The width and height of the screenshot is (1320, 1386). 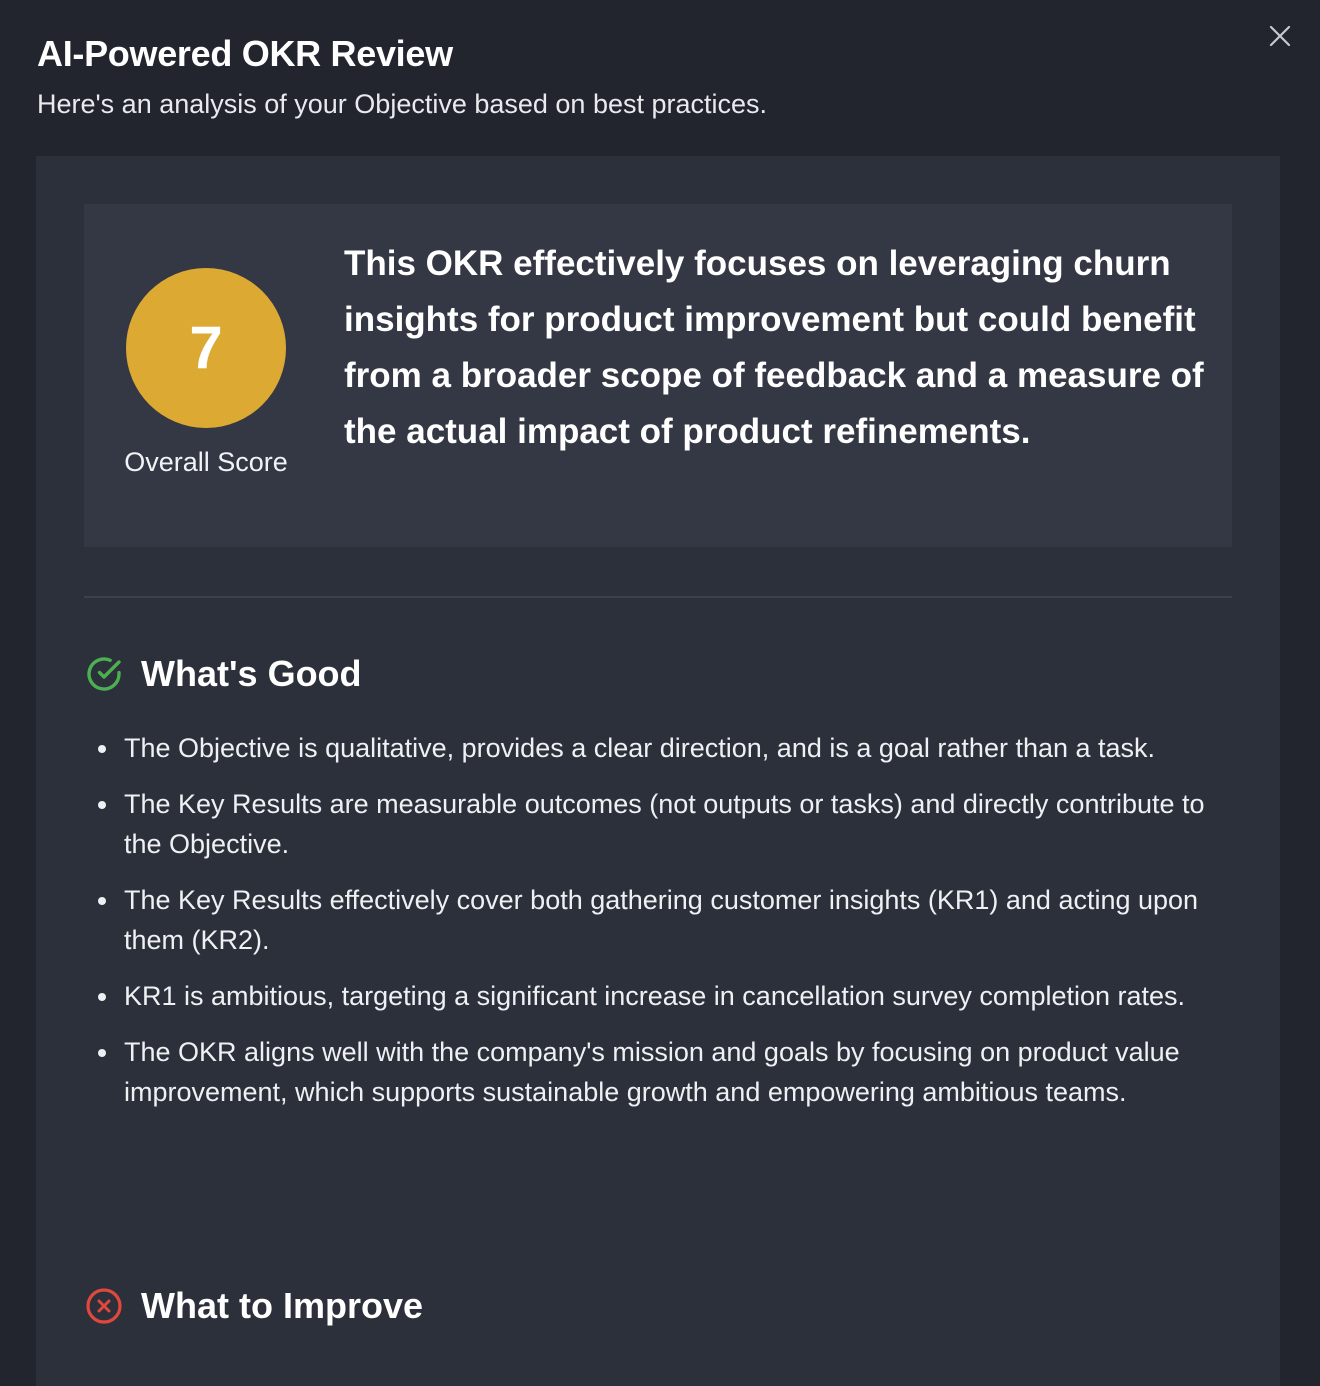 What do you see at coordinates (245, 53) in the screenshot?
I see `modal-title: AI-Powered OKR Review` at bounding box center [245, 53].